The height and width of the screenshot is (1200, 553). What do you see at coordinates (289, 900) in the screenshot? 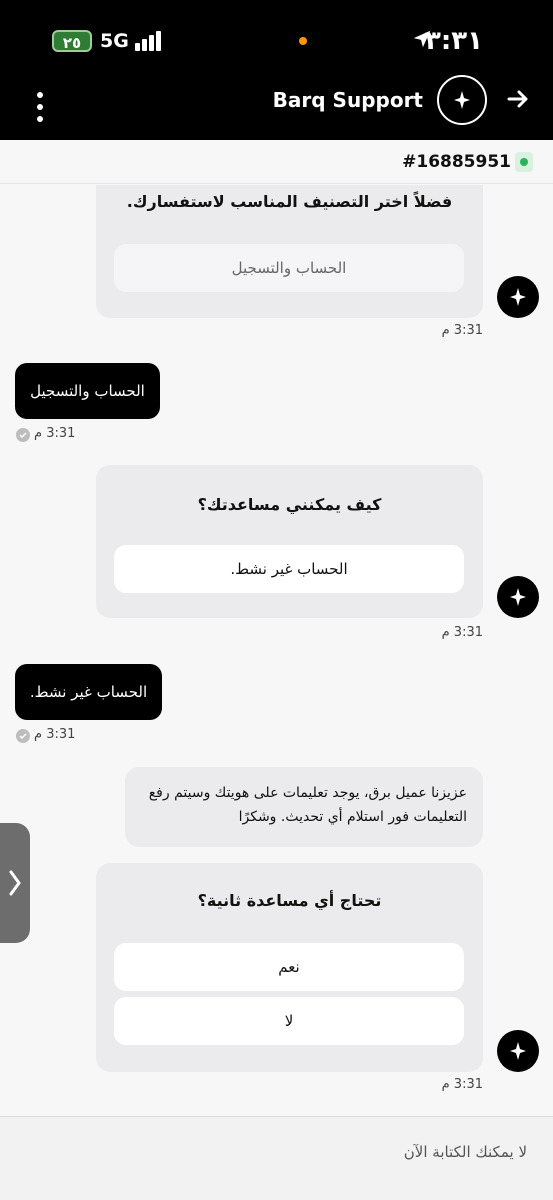
I see `more-help-card-title: تحتاج أي مساعدة ثانية؟` at bounding box center [289, 900].